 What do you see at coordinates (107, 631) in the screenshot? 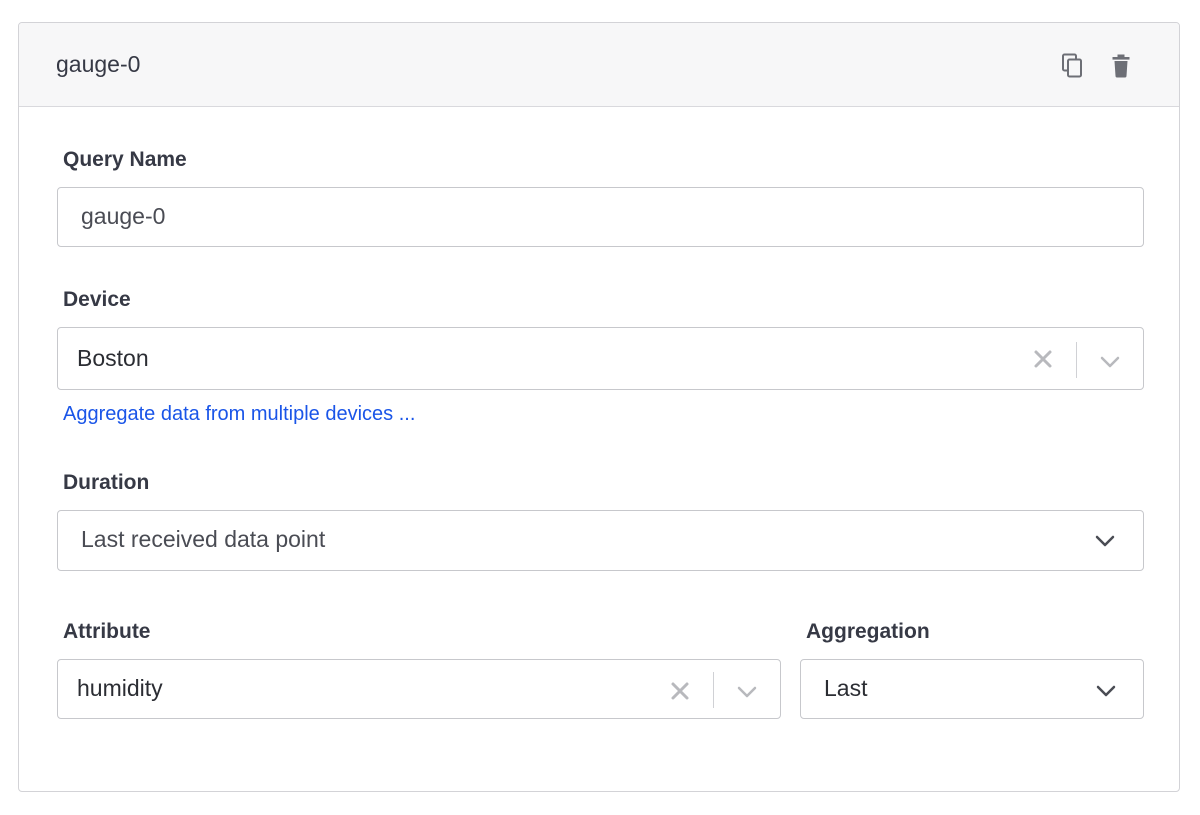
I see `attribute-label: Attribute` at bounding box center [107, 631].